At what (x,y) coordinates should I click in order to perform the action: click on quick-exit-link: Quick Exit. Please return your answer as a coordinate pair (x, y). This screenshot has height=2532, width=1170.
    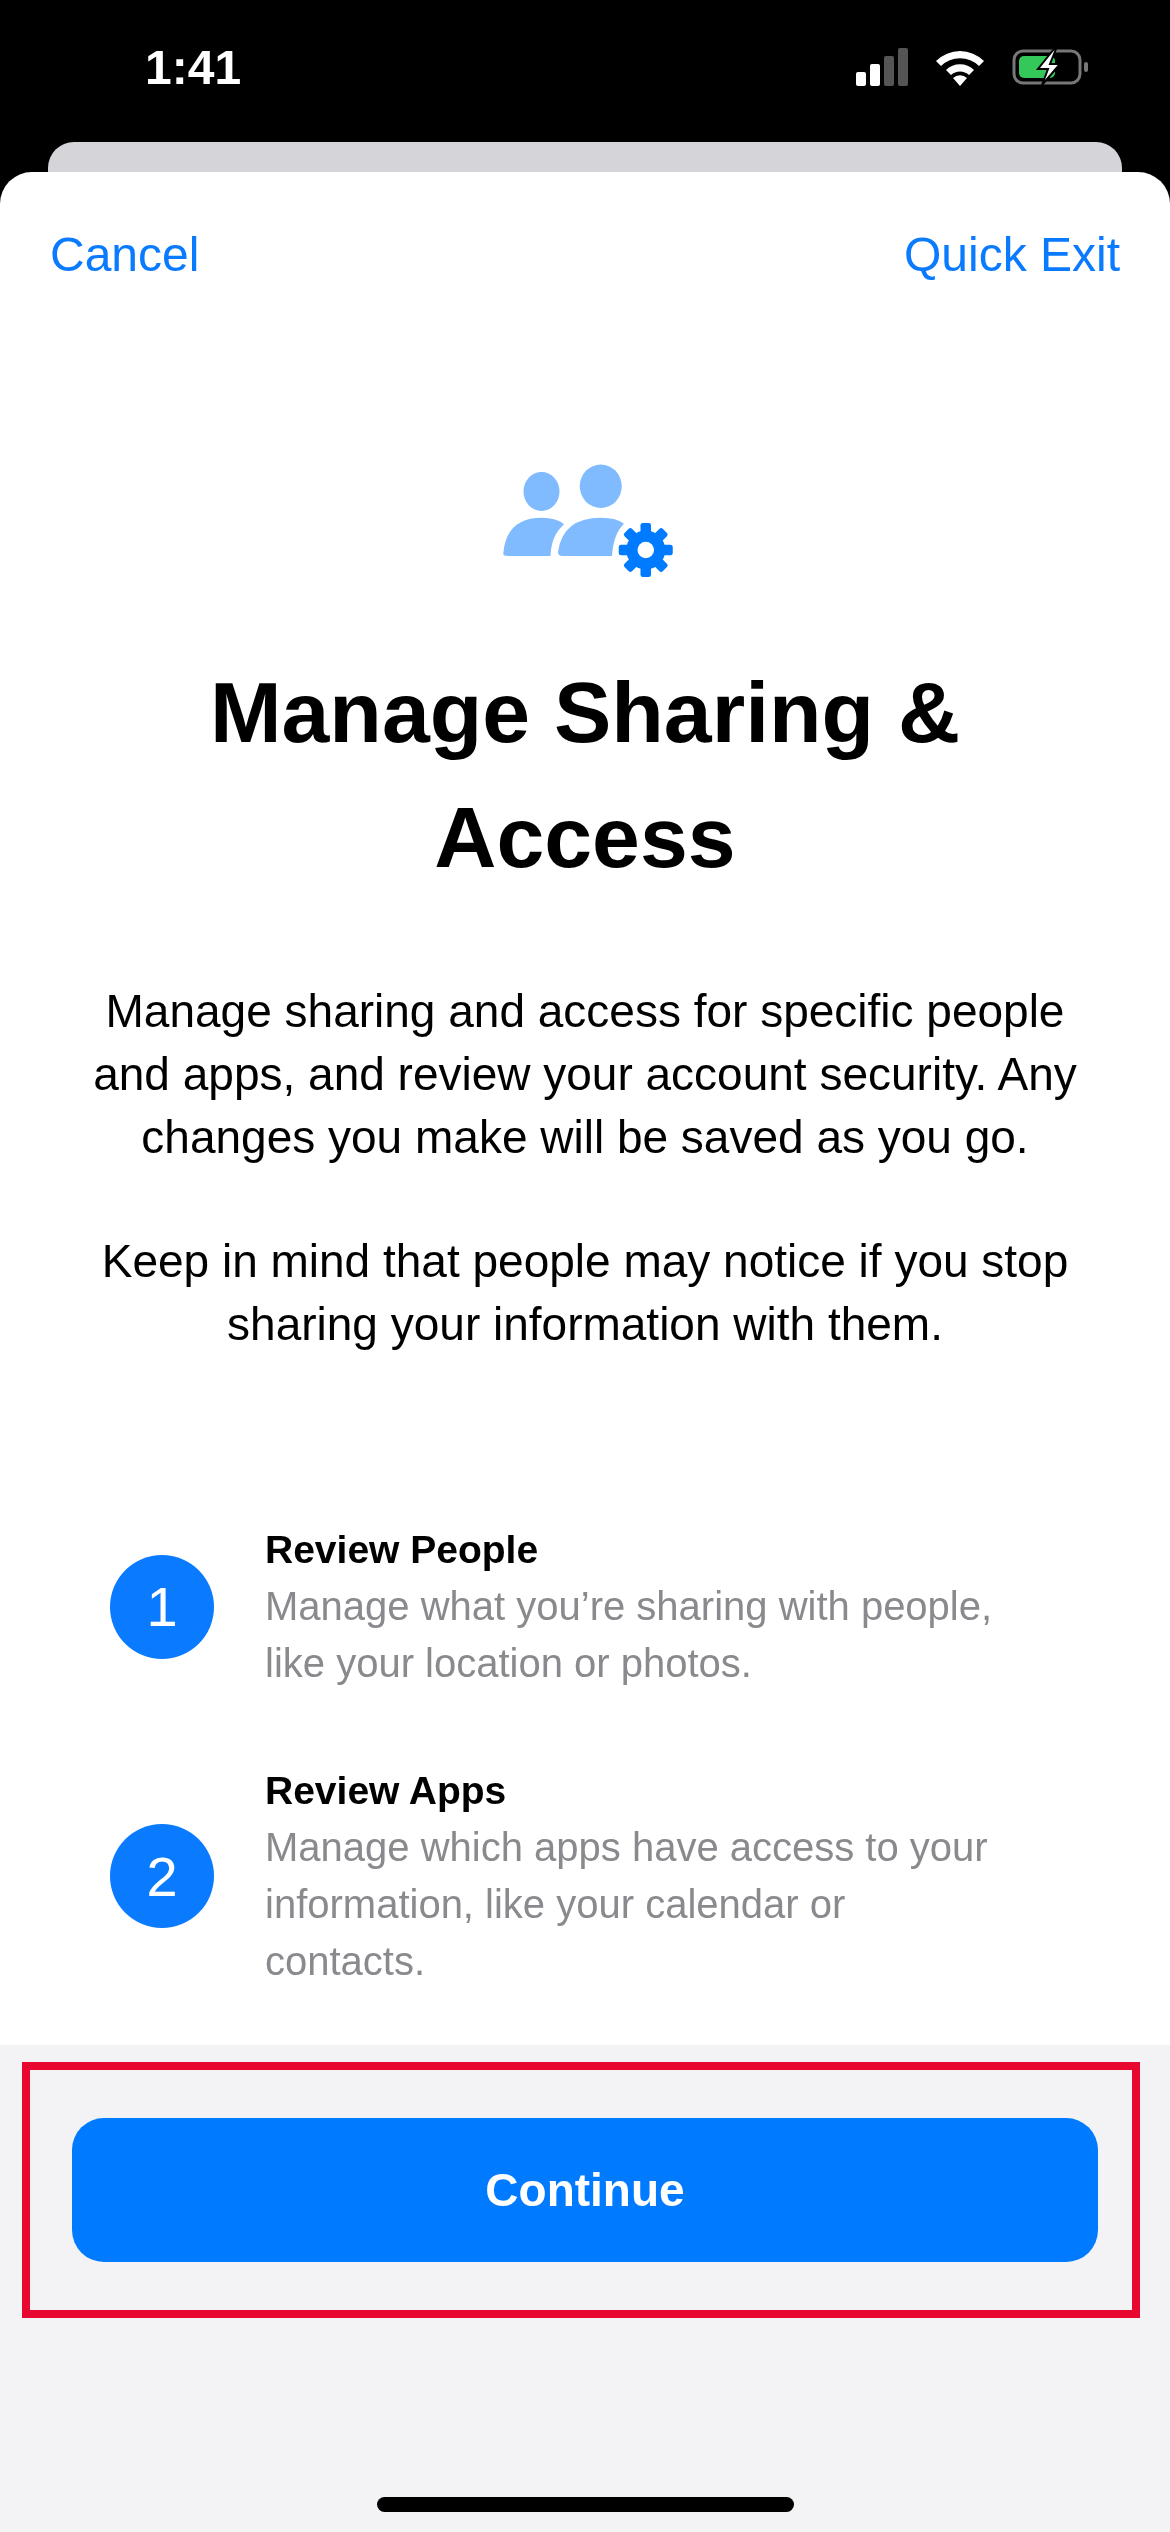
    Looking at the image, I should click on (1011, 255).